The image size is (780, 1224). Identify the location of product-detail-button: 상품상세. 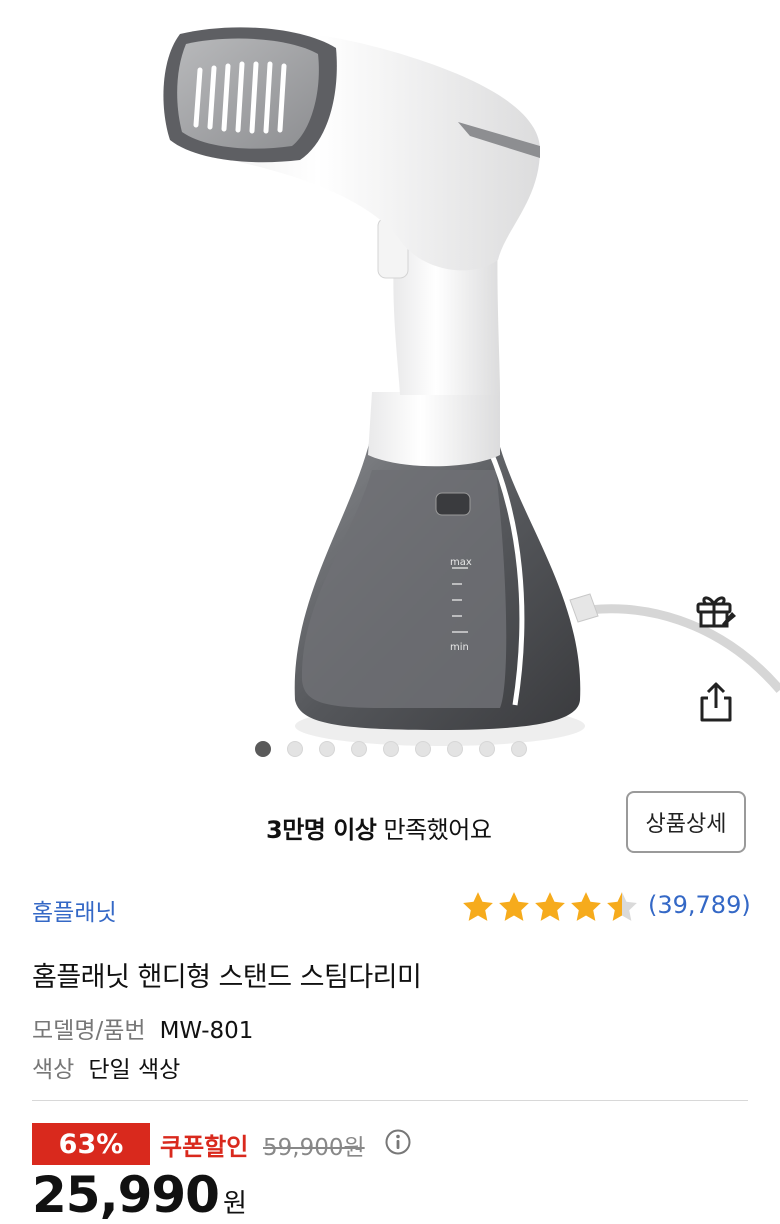
(686, 822).